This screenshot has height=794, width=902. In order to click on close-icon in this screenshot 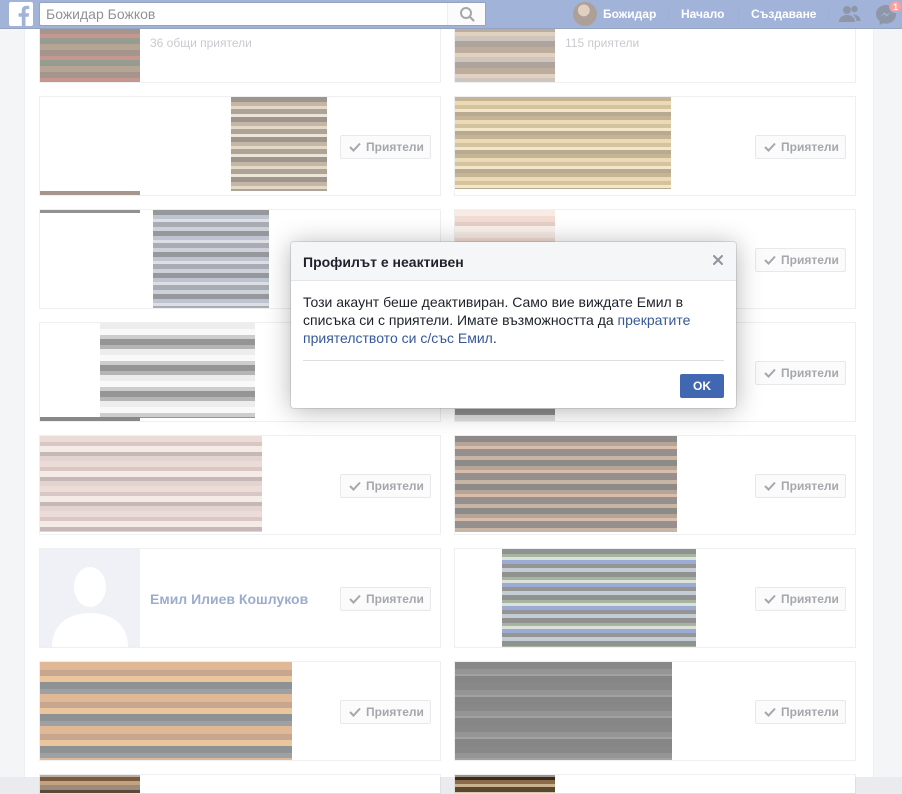, I will do `click(718, 260)`.